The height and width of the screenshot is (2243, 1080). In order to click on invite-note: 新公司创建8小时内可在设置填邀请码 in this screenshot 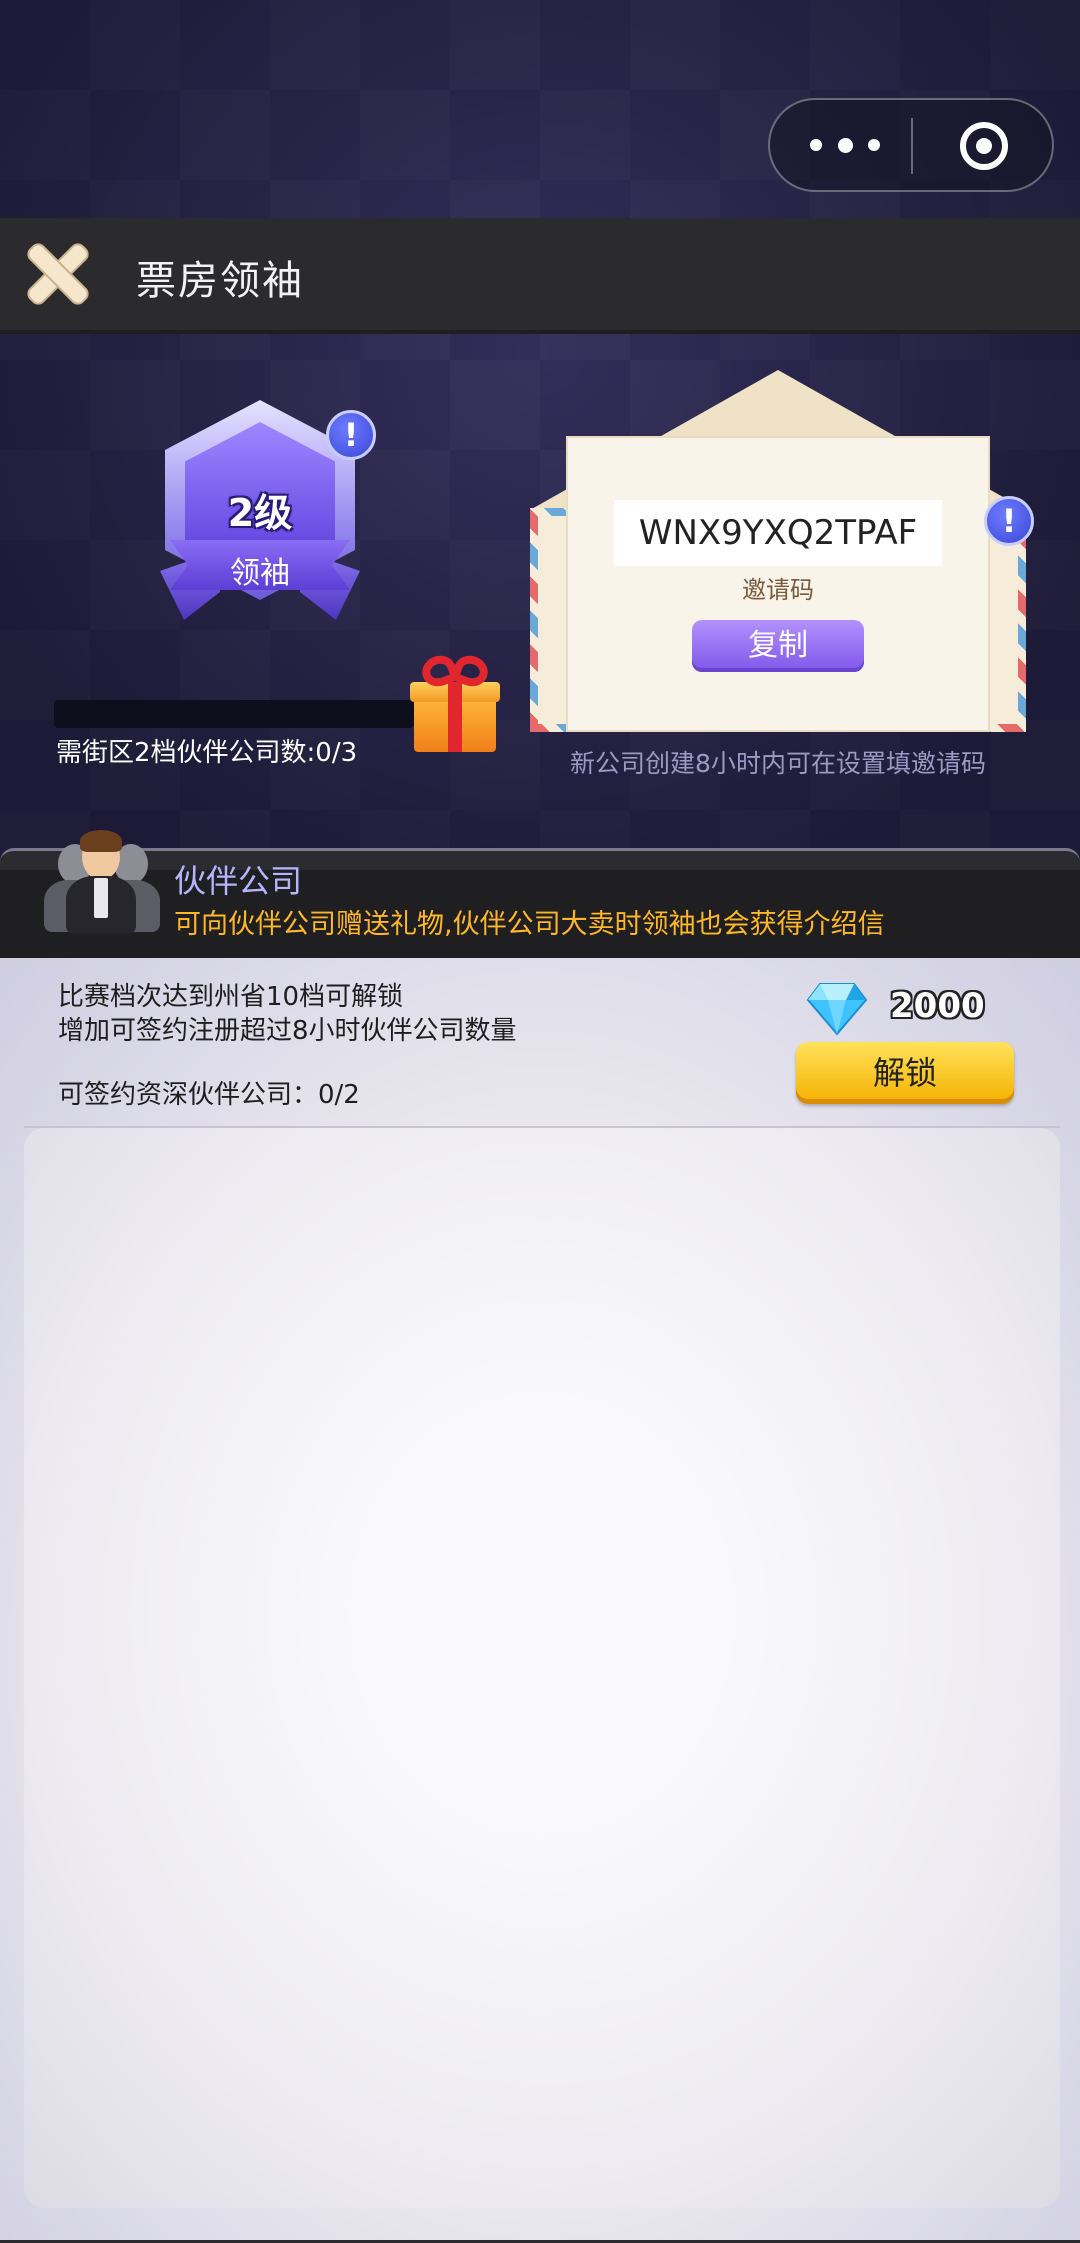, I will do `click(778, 763)`.